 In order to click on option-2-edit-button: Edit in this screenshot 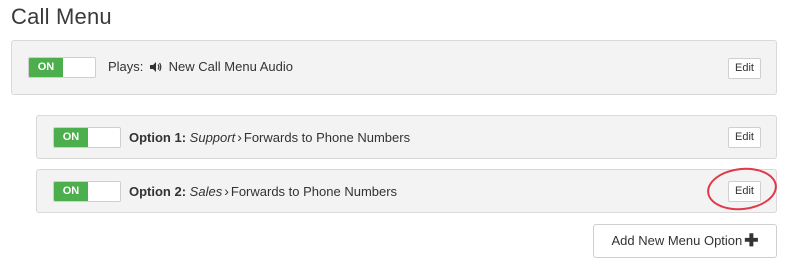, I will do `click(744, 191)`.